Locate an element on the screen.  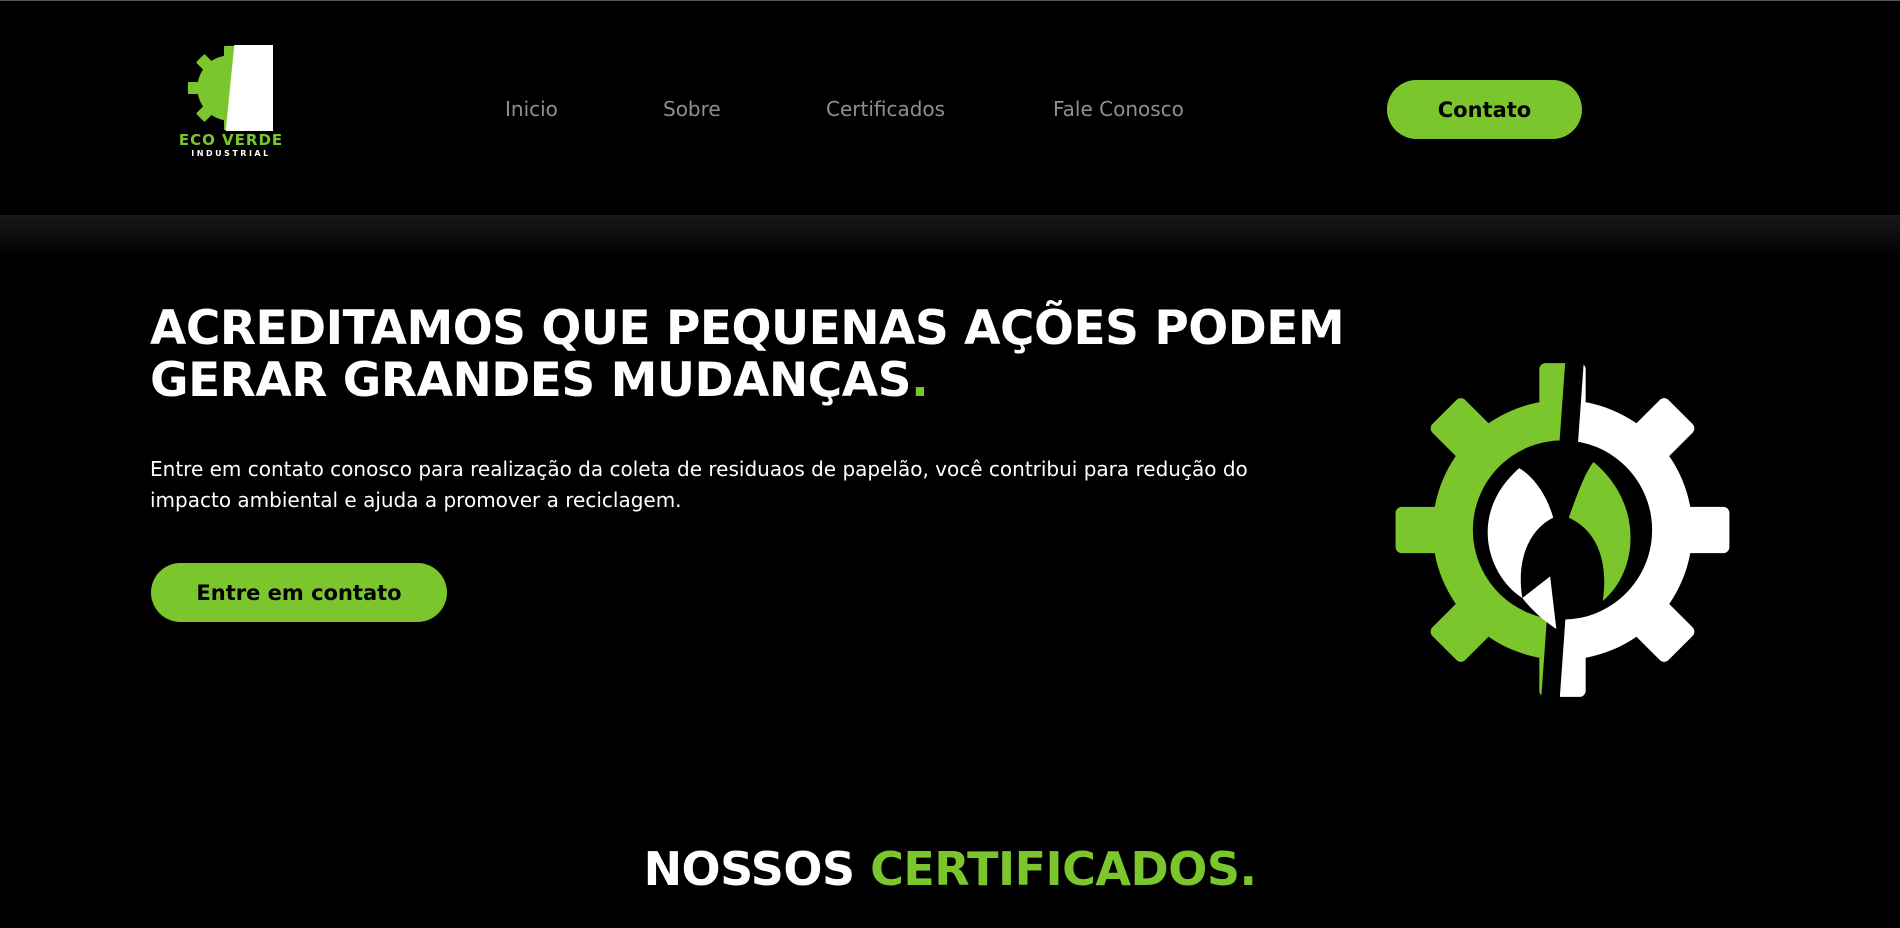
brand-name: ECO VERDE is located at coordinates (231, 140).